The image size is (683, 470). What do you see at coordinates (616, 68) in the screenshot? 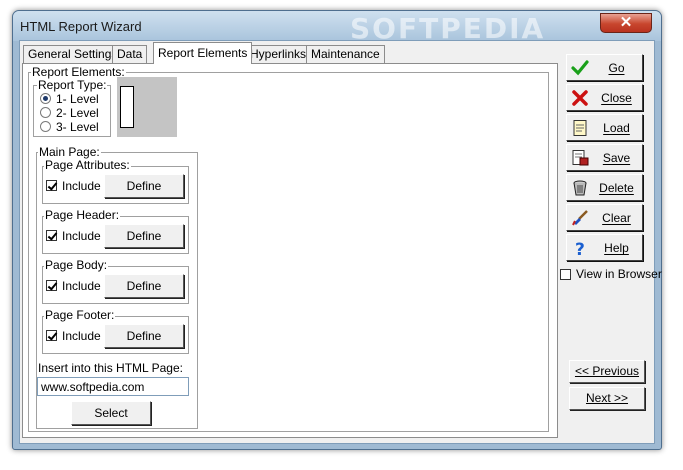
I see `go-button-label: Go` at bounding box center [616, 68].